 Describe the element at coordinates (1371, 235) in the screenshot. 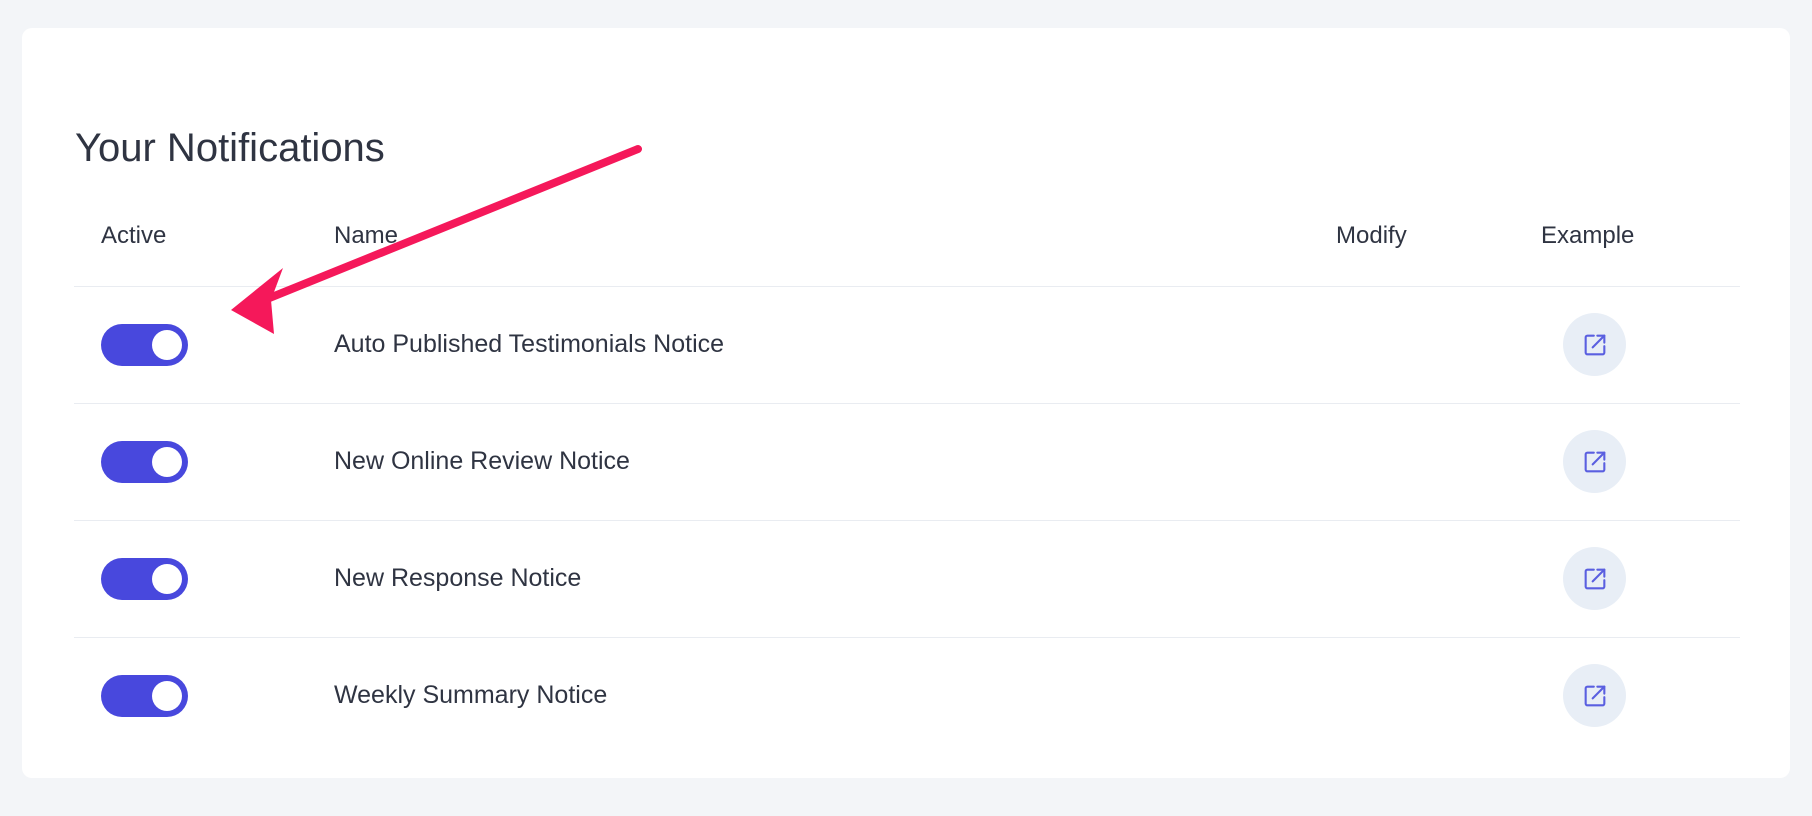

I see `header-modify: Modify` at that location.